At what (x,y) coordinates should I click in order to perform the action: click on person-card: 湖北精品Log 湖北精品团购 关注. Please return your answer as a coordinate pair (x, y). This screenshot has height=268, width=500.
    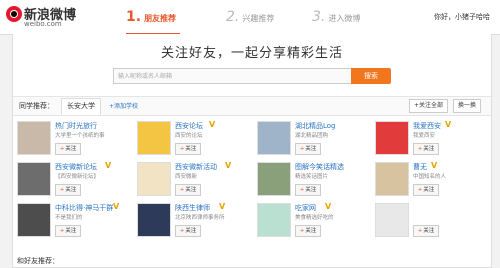
    Looking at the image, I should click on (315, 141).